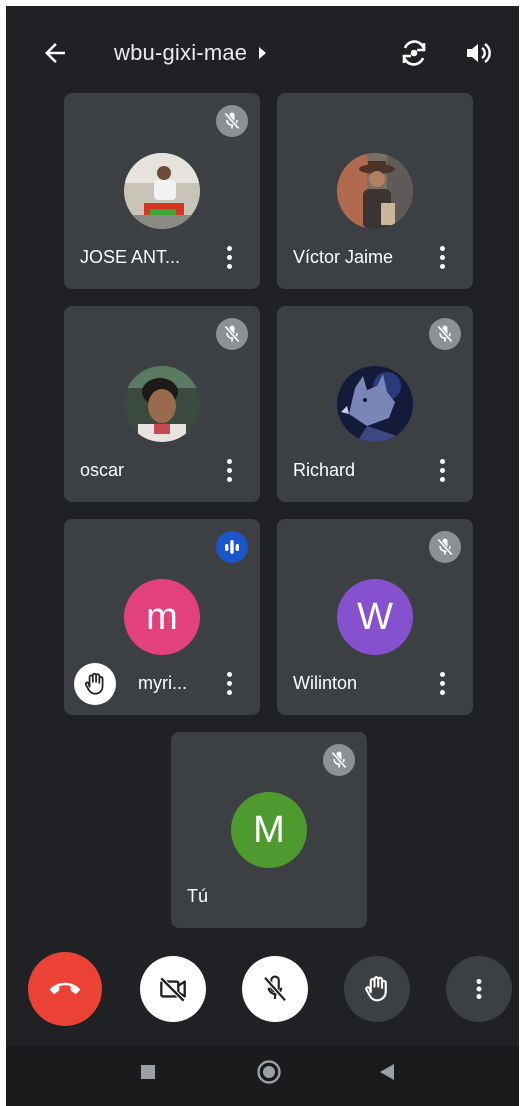 This screenshot has width=525, height=1106. What do you see at coordinates (198, 896) in the screenshot?
I see `participant-name: Tú` at bounding box center [198, 896].